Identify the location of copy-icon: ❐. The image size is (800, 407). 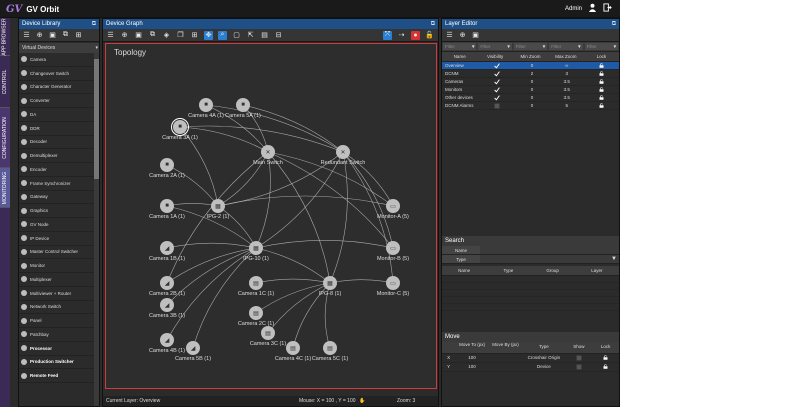
(180, 35).